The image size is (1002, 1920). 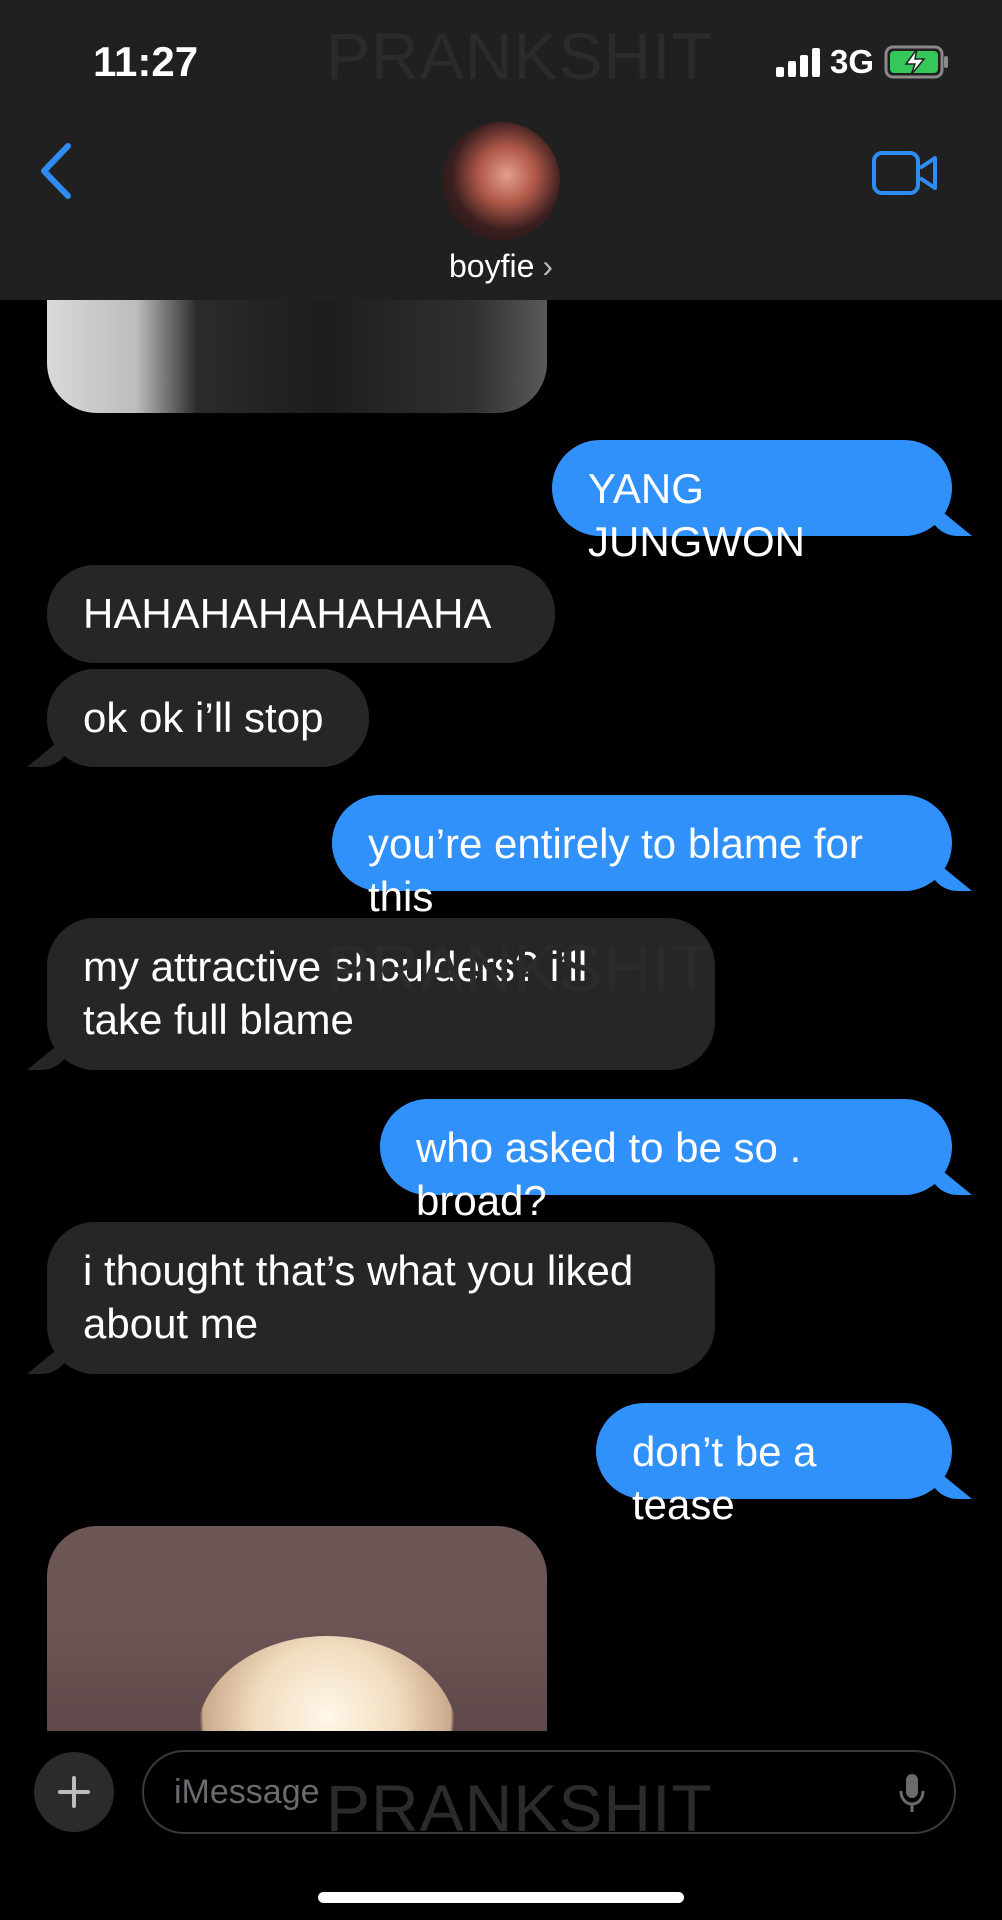 I want to click on message-bubble-outgoing: you’re entirely to blame for this, so click(x=642, y=857).